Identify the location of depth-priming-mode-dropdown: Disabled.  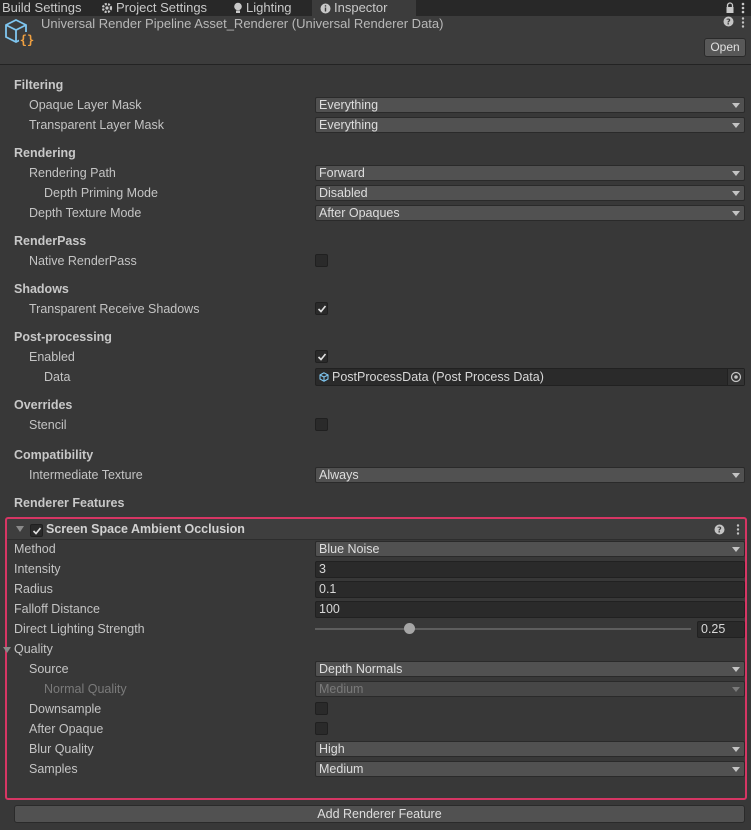
(530, 193).